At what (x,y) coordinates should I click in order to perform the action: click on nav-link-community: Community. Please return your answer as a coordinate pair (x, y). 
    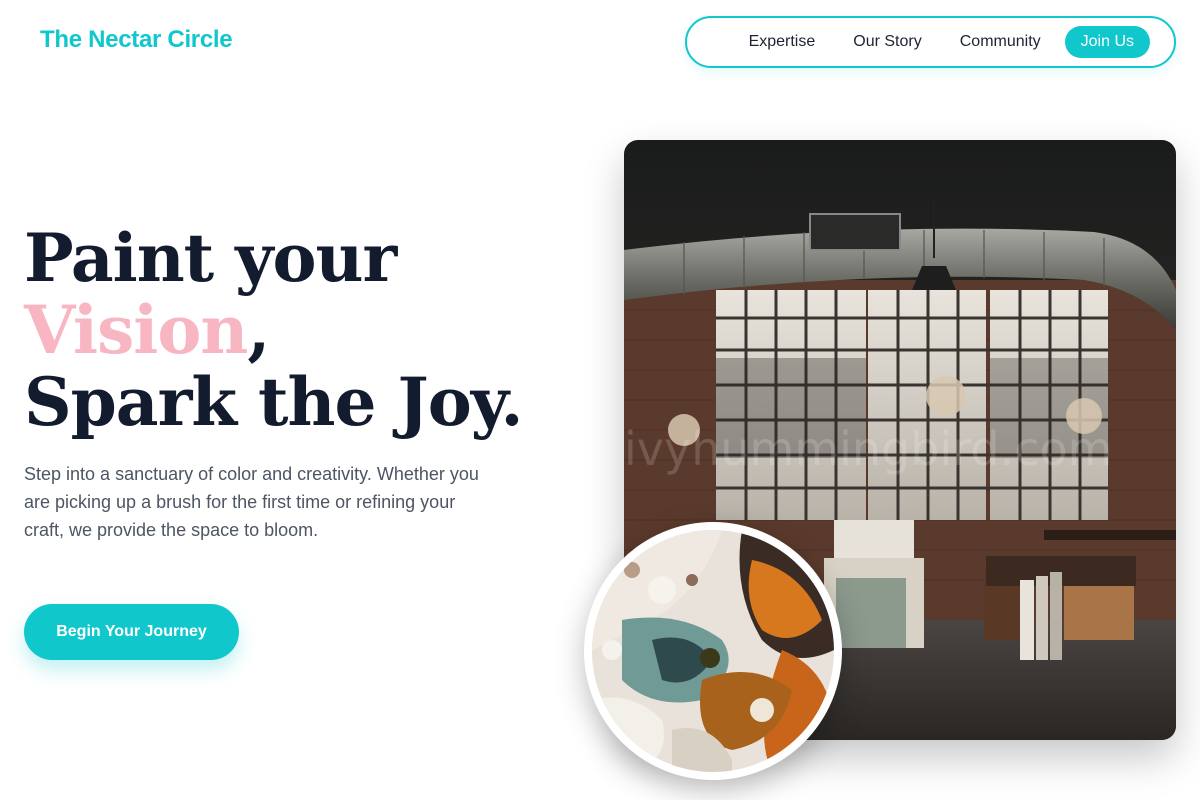
    Looking at the image, I should click on (1000, 42).